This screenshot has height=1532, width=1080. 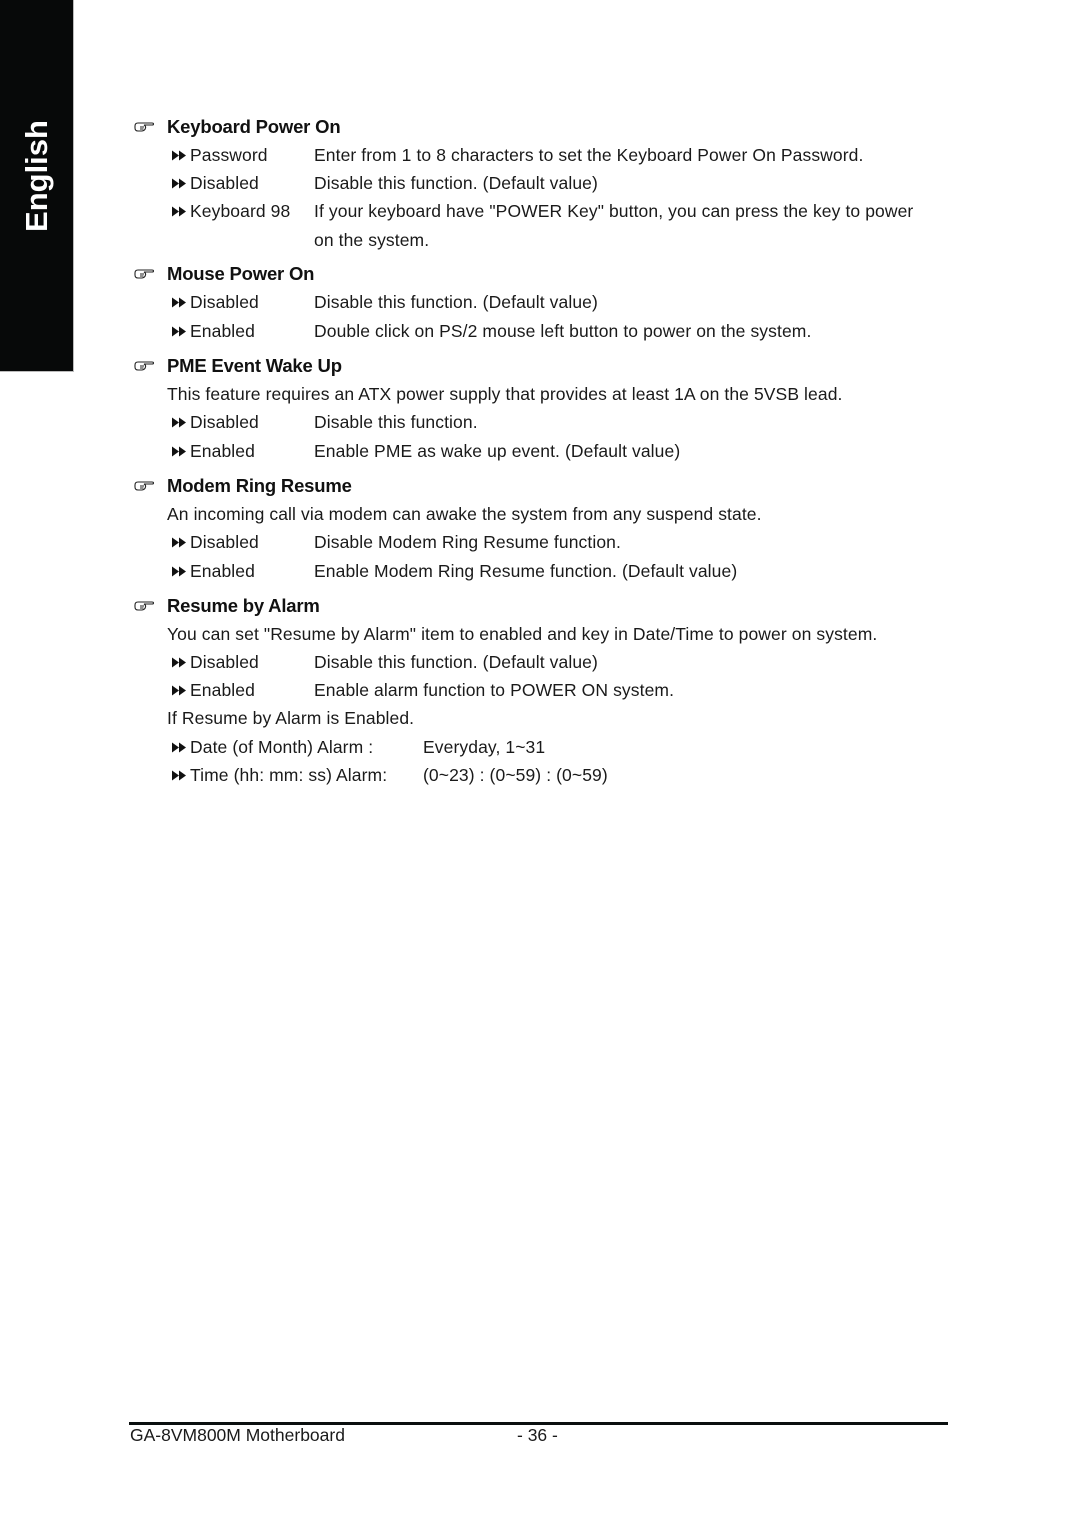 I want to click on option-description-continued: on the system., so click(x=372, y=240).